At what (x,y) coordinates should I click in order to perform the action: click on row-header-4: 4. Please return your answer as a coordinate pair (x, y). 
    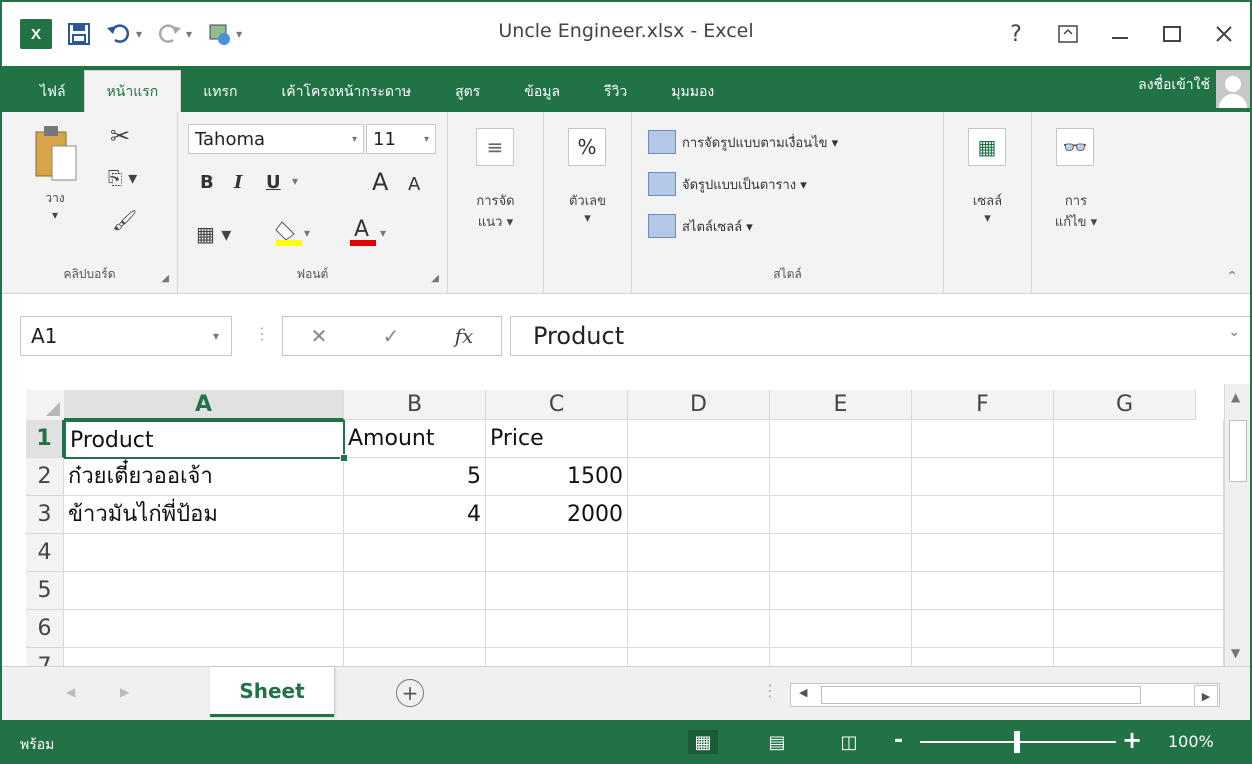
    Looking at the image, I should click on (45, 553).